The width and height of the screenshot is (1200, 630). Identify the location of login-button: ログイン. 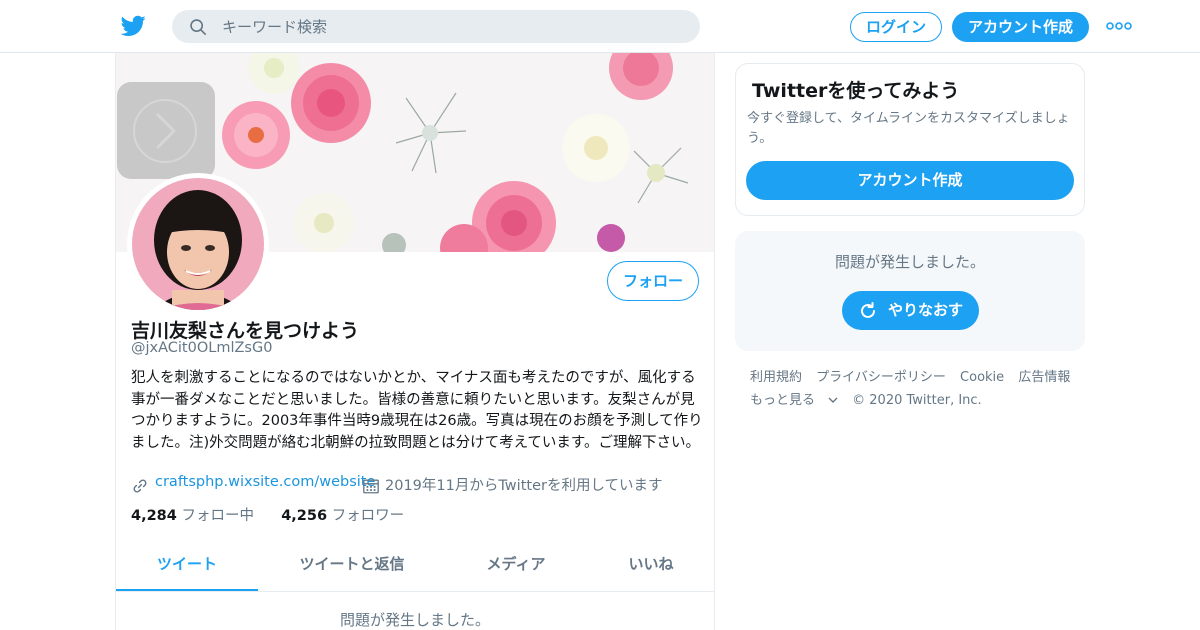
(896, 27).